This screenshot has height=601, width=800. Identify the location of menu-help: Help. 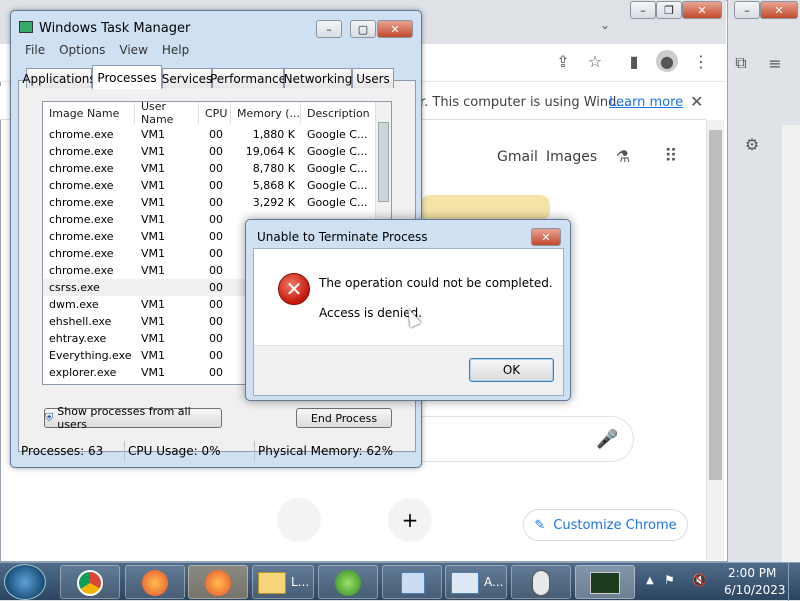
(175, 50).